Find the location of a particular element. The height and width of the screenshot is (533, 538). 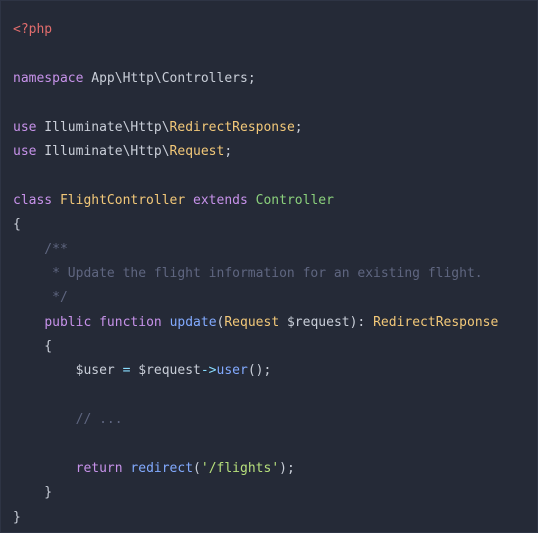

code-token: ): is located at coordinates (361, 322).